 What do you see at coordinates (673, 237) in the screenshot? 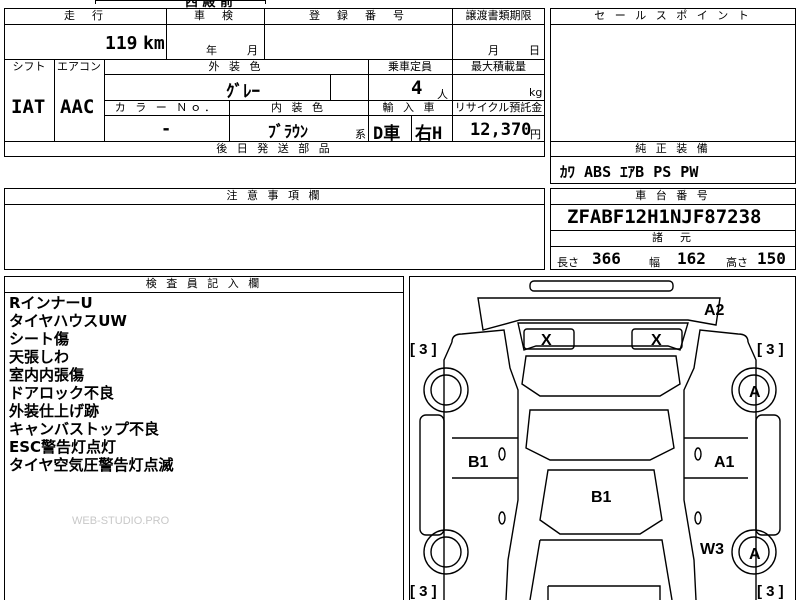
I see `specs-header: 諸 元` at bounding box center [673, 237].